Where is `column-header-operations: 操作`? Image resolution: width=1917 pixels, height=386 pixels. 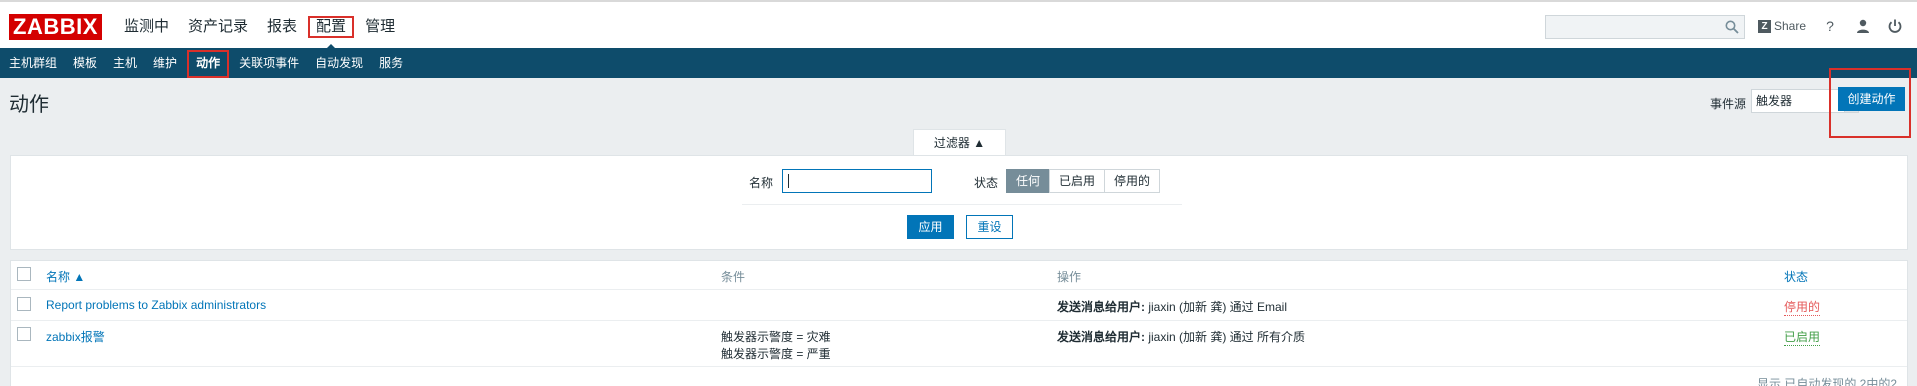
column-header-operations: 操作 is located at coordinates (1069, 277).